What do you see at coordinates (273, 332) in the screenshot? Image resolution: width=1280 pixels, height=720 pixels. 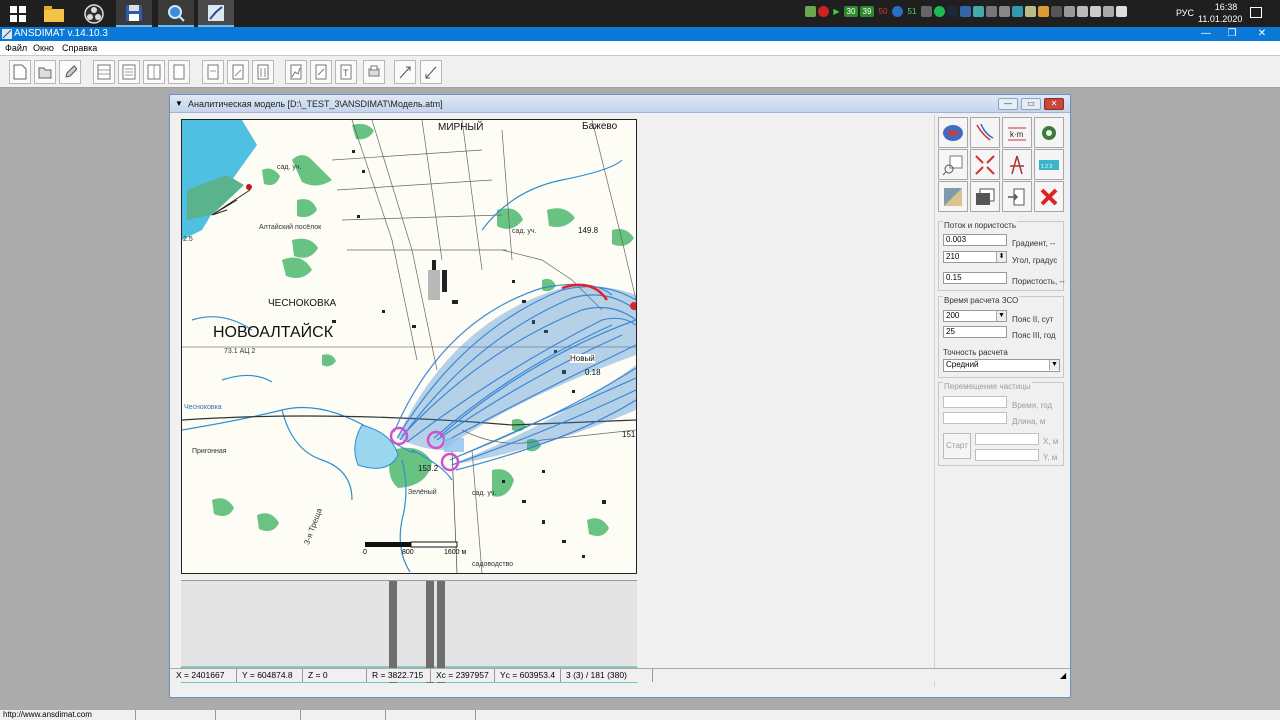 I see `map-label-novoaltaysk: НОВОАЛТАЙСК` at bounding box center [273, 332].